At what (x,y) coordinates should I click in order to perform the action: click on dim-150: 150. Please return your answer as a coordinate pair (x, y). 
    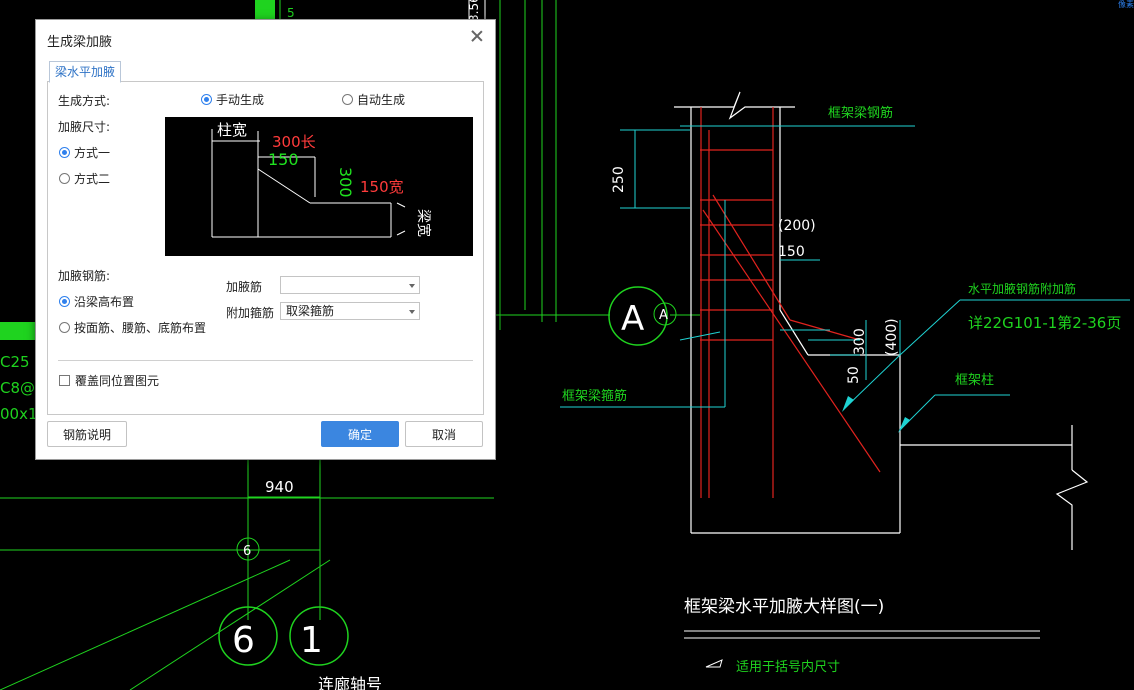
    Looking at the image, I should click on (791, 252).